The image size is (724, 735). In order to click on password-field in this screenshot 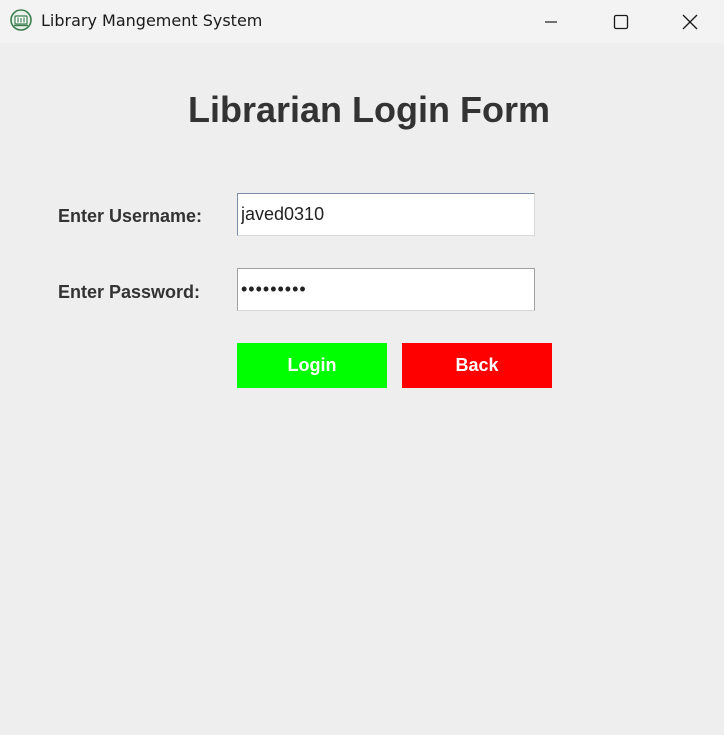, I will do `click(386, 289)`.